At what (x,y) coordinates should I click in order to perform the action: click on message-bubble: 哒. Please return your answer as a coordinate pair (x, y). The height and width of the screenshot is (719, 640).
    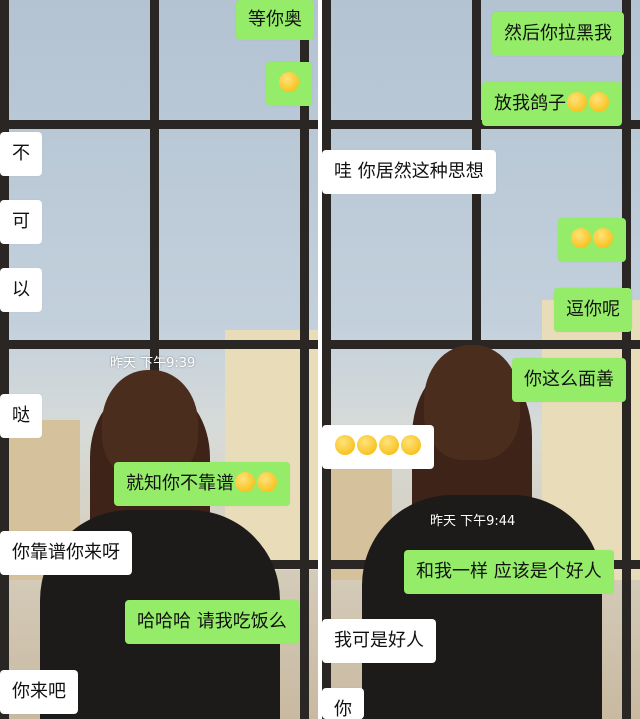
    Looking at the image, I should click on (21, 416).